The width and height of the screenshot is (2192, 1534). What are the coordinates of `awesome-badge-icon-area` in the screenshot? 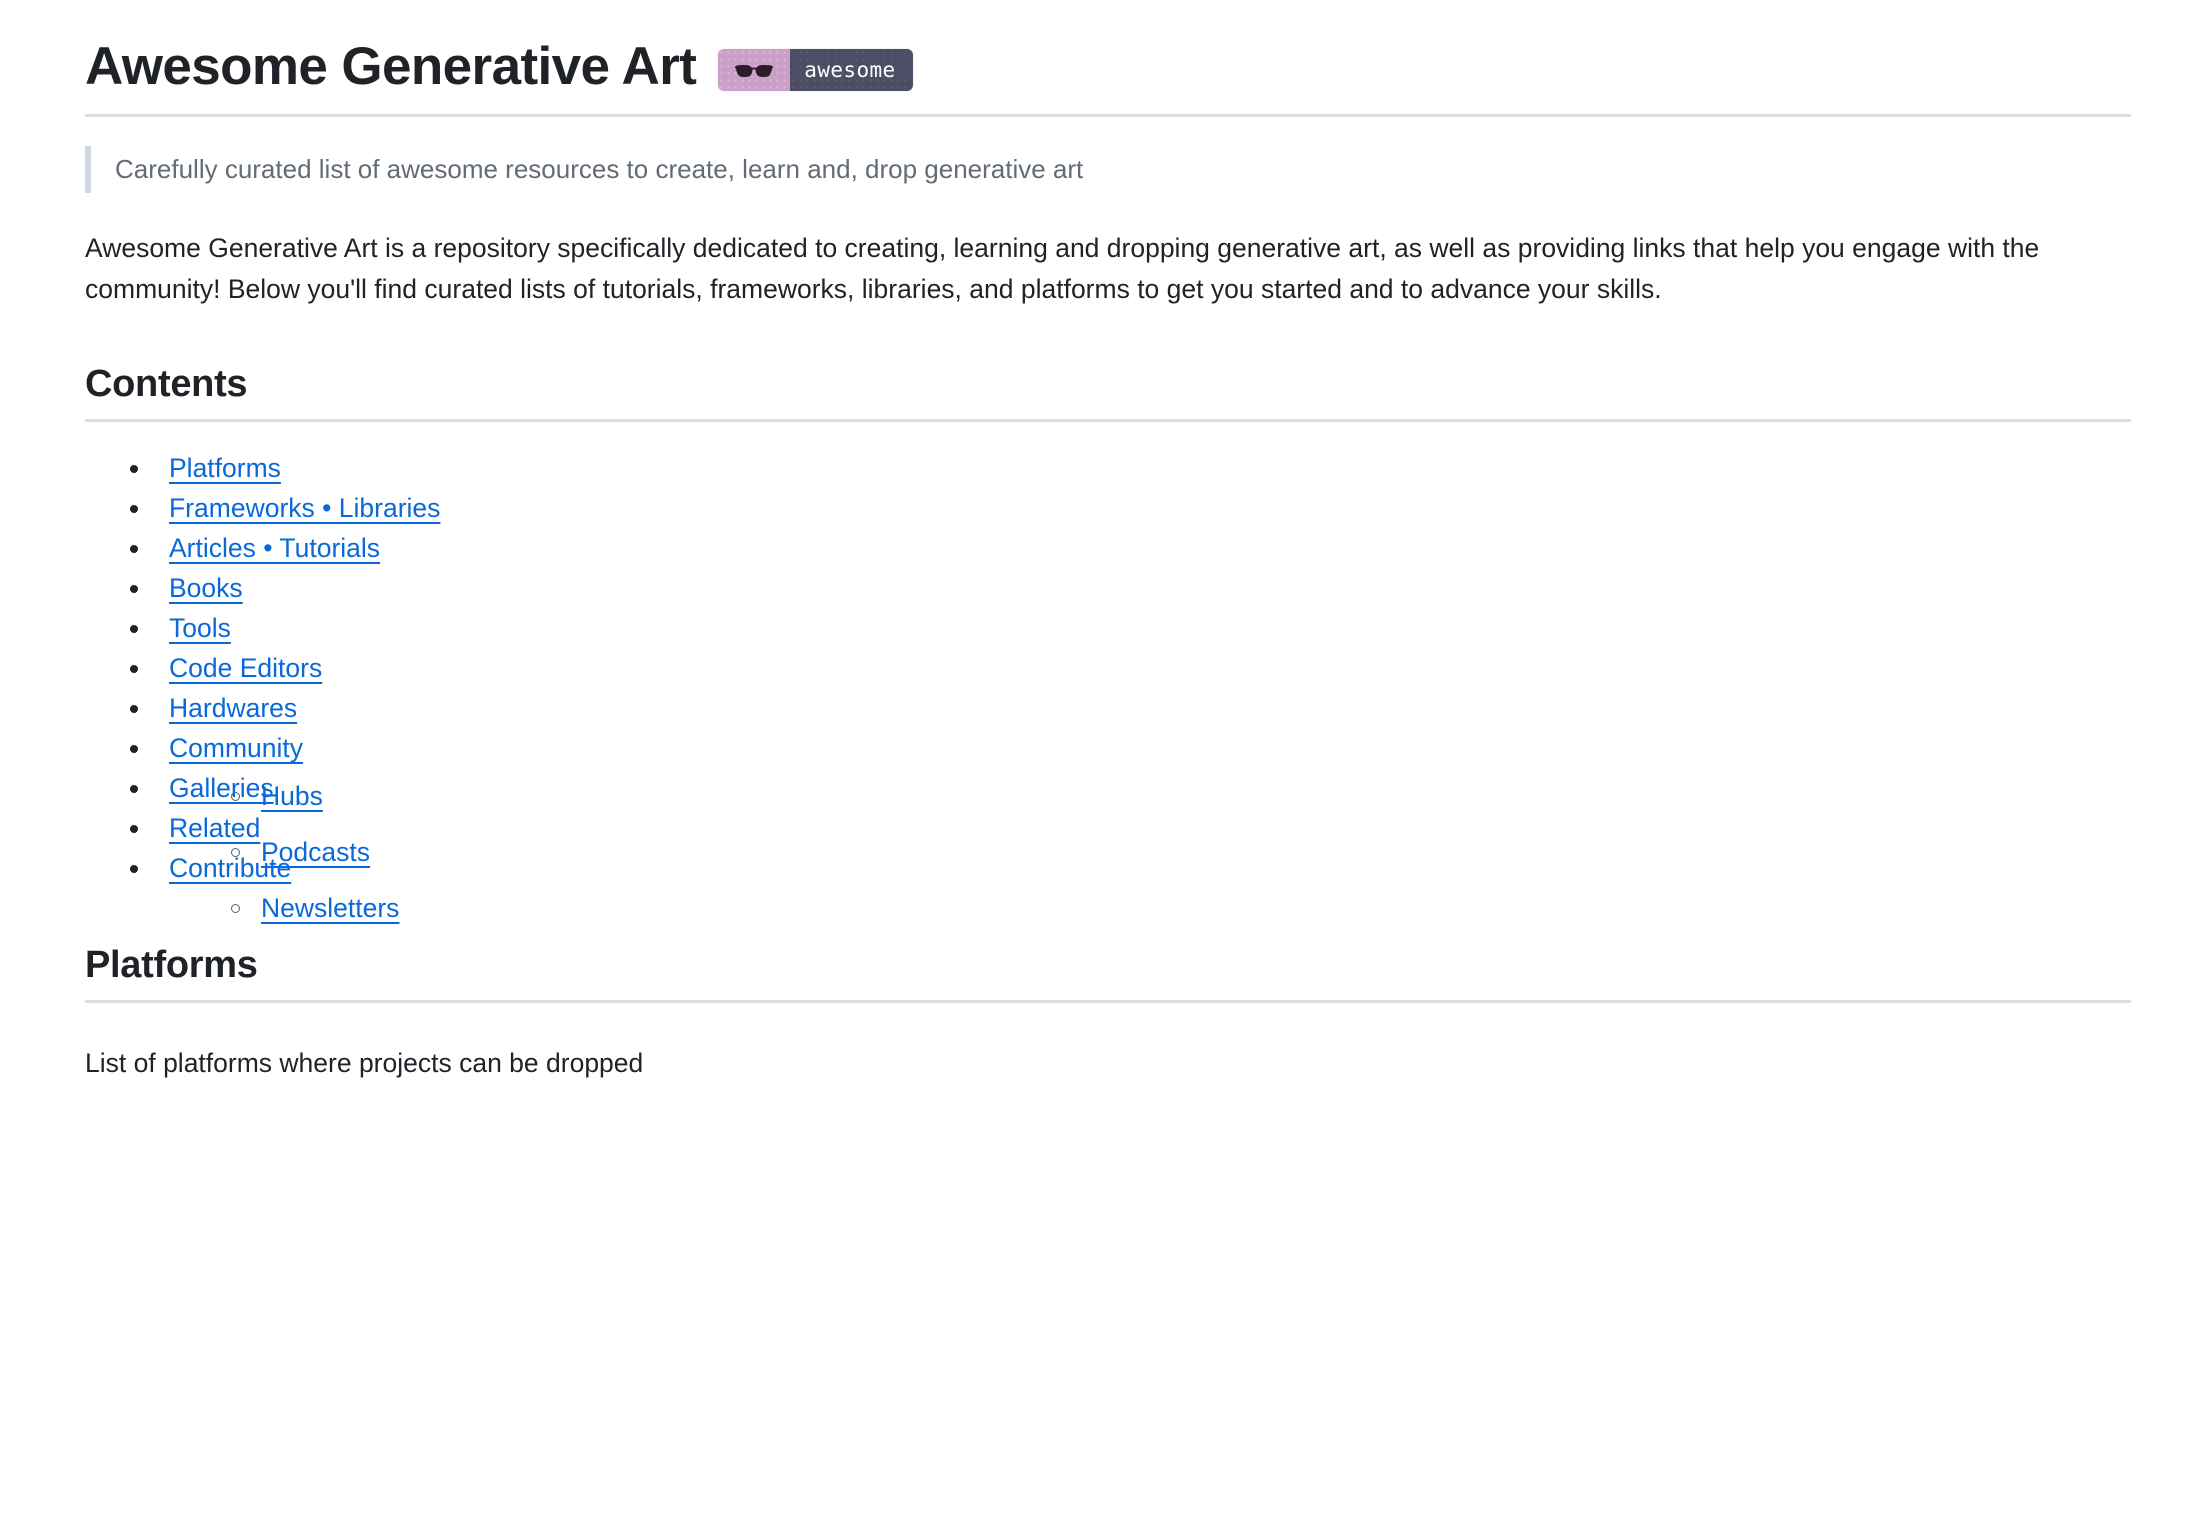 It's located at (754, 70).